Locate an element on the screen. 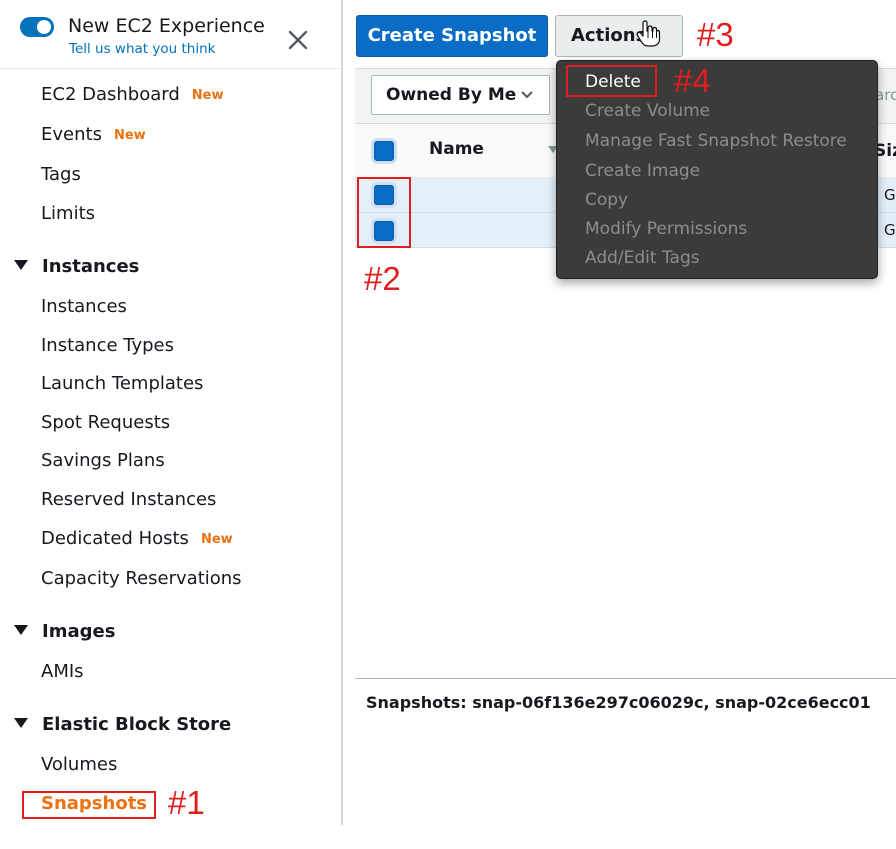  sidebar-item-label: Volumes is located at coordinates (79, 764).